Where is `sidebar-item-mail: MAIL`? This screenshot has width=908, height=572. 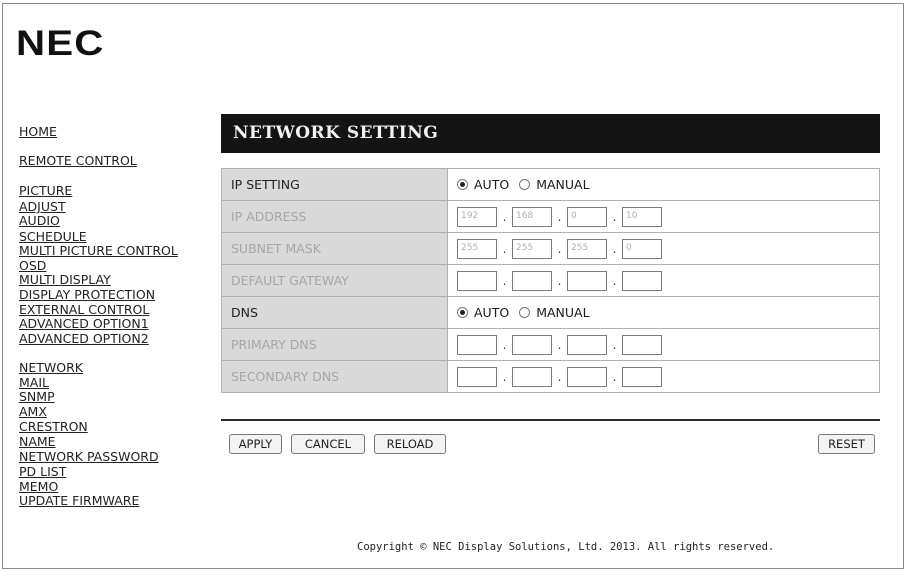
sidebar-item-mail: MAIL is located at coordinates (34, 382).